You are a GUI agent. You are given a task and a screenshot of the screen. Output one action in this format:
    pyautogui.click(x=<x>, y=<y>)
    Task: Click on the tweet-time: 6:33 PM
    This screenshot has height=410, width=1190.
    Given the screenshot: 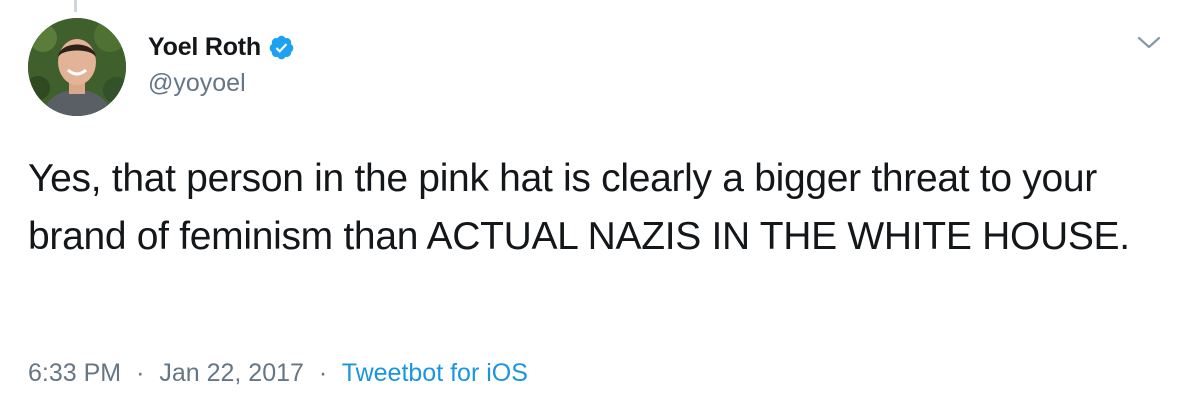 What is the action you would take?
    pyautogui.click(x=74, y=373)
    